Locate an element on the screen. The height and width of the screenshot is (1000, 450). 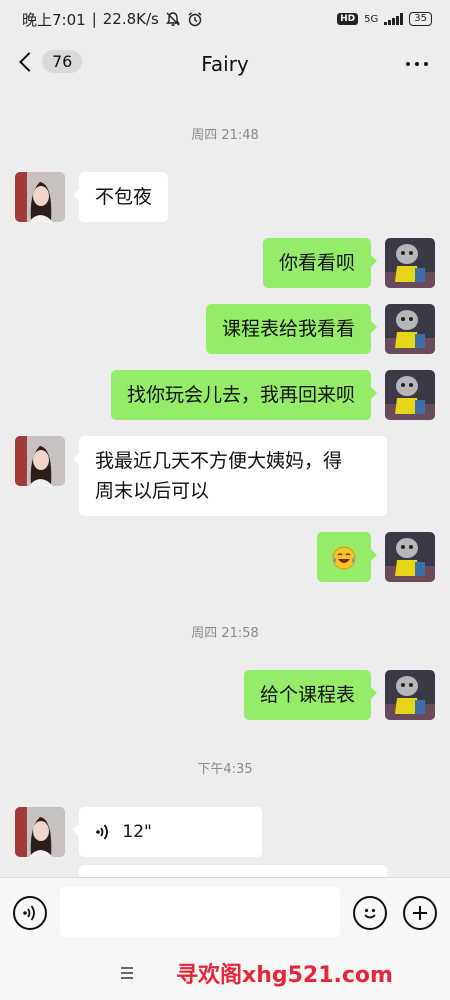
unread-count-badge: 76 is located at coordinates (62, 61).